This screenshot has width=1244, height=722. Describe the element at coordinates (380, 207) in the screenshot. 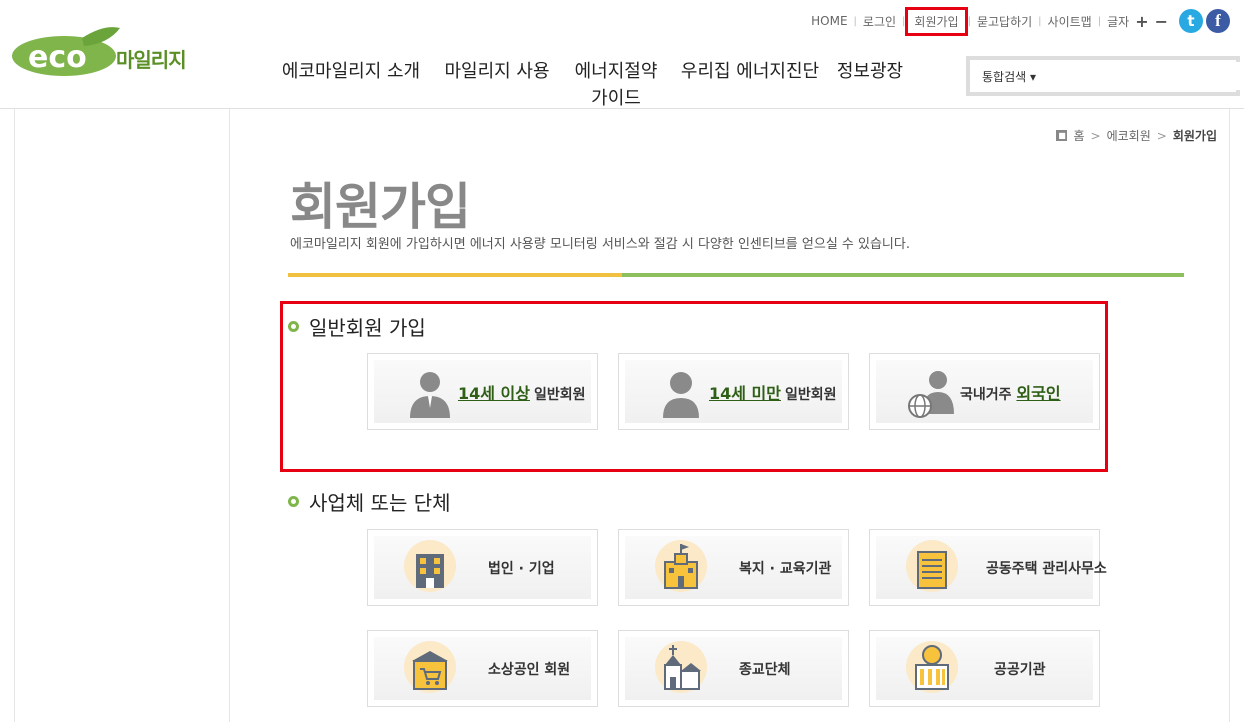

I see `page-title: 회원가입` at that location.